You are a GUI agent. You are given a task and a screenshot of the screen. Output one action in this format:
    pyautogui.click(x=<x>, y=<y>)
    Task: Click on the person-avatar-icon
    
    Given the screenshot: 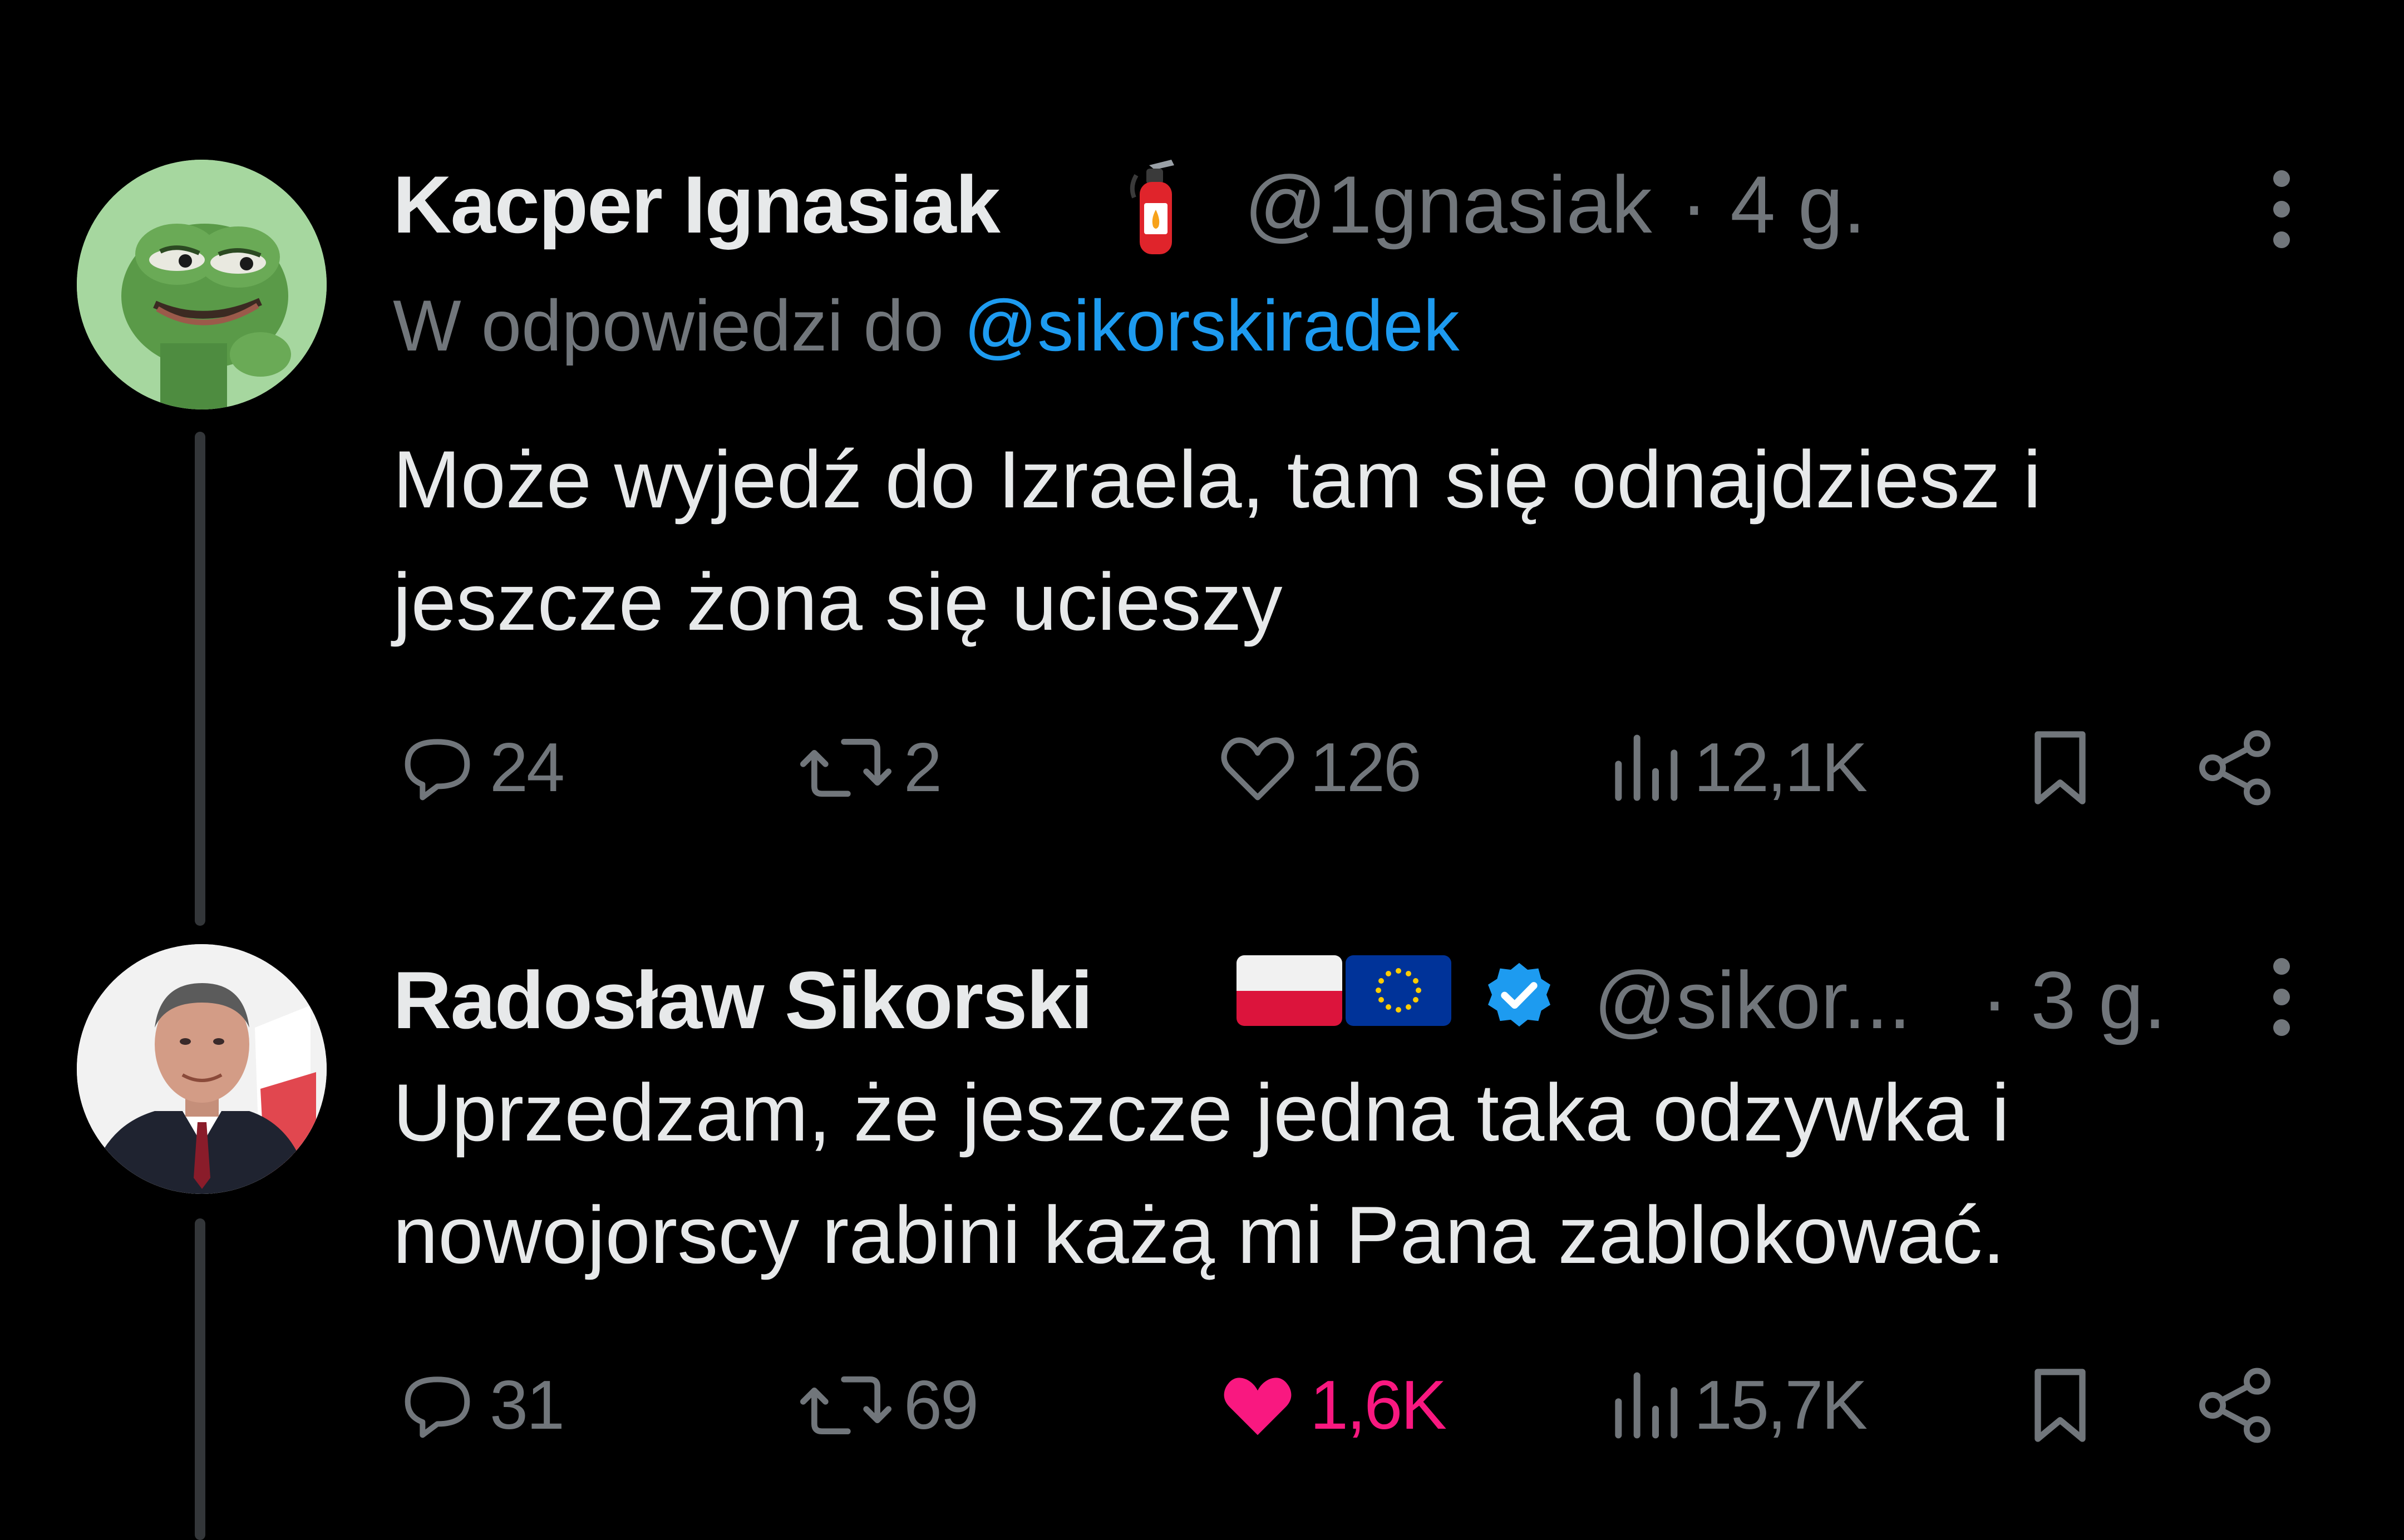 What is the action you would take?
    pyautogui.click(x=202, y=1069)
    